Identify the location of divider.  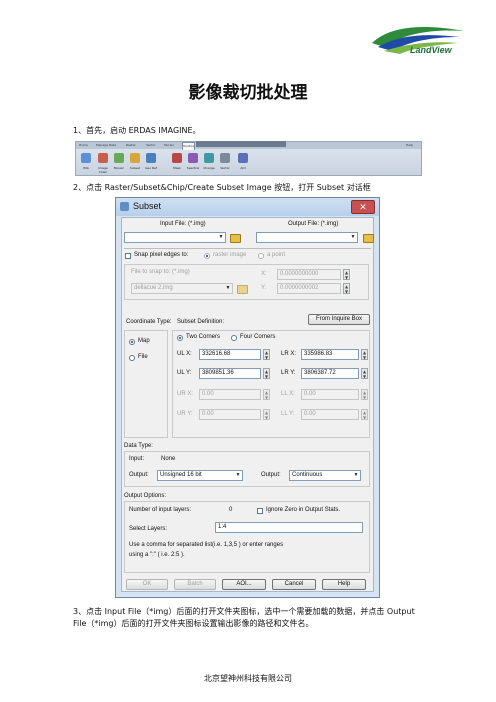
(247, 248).